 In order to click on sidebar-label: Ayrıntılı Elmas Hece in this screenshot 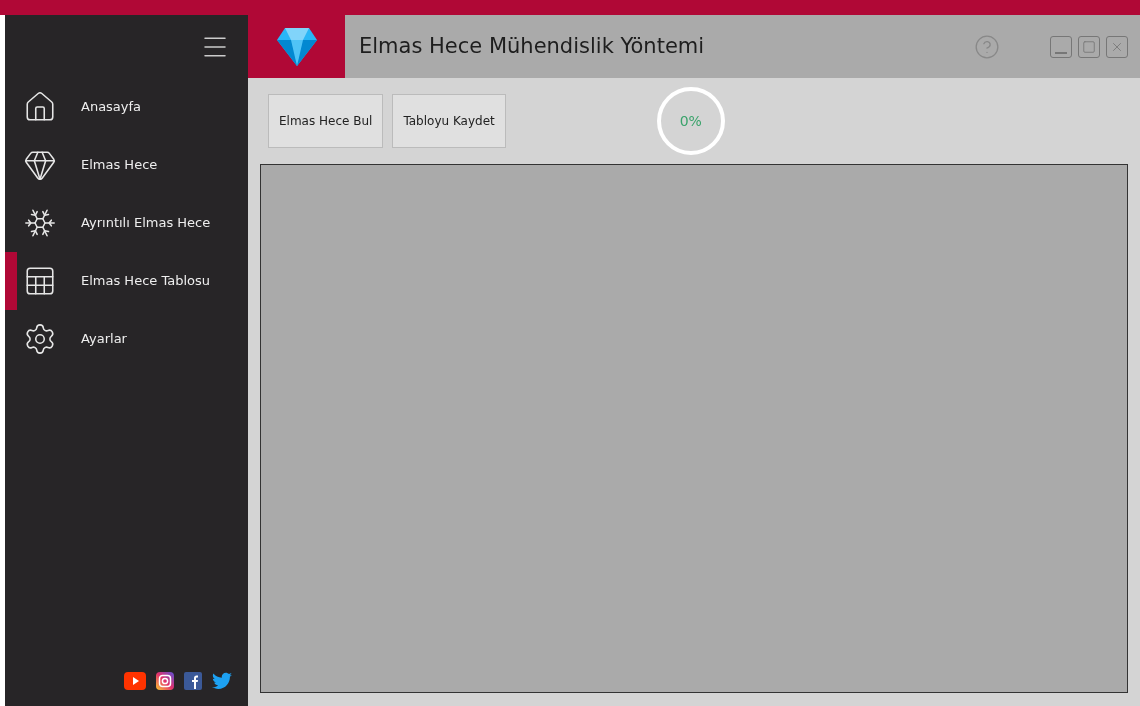, I will do `click(146, 223)`.